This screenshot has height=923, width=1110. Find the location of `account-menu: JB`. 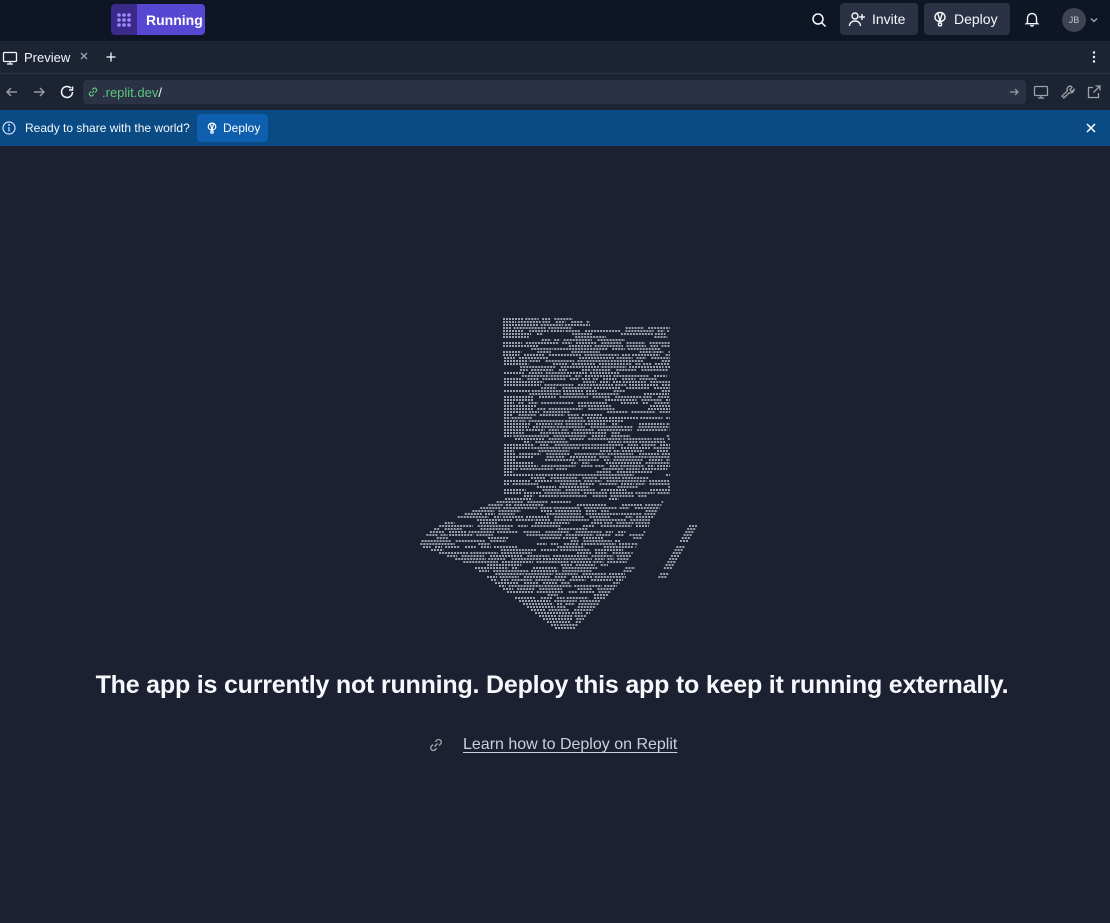

account-menu: JB is located at coordinates (1082, 19).